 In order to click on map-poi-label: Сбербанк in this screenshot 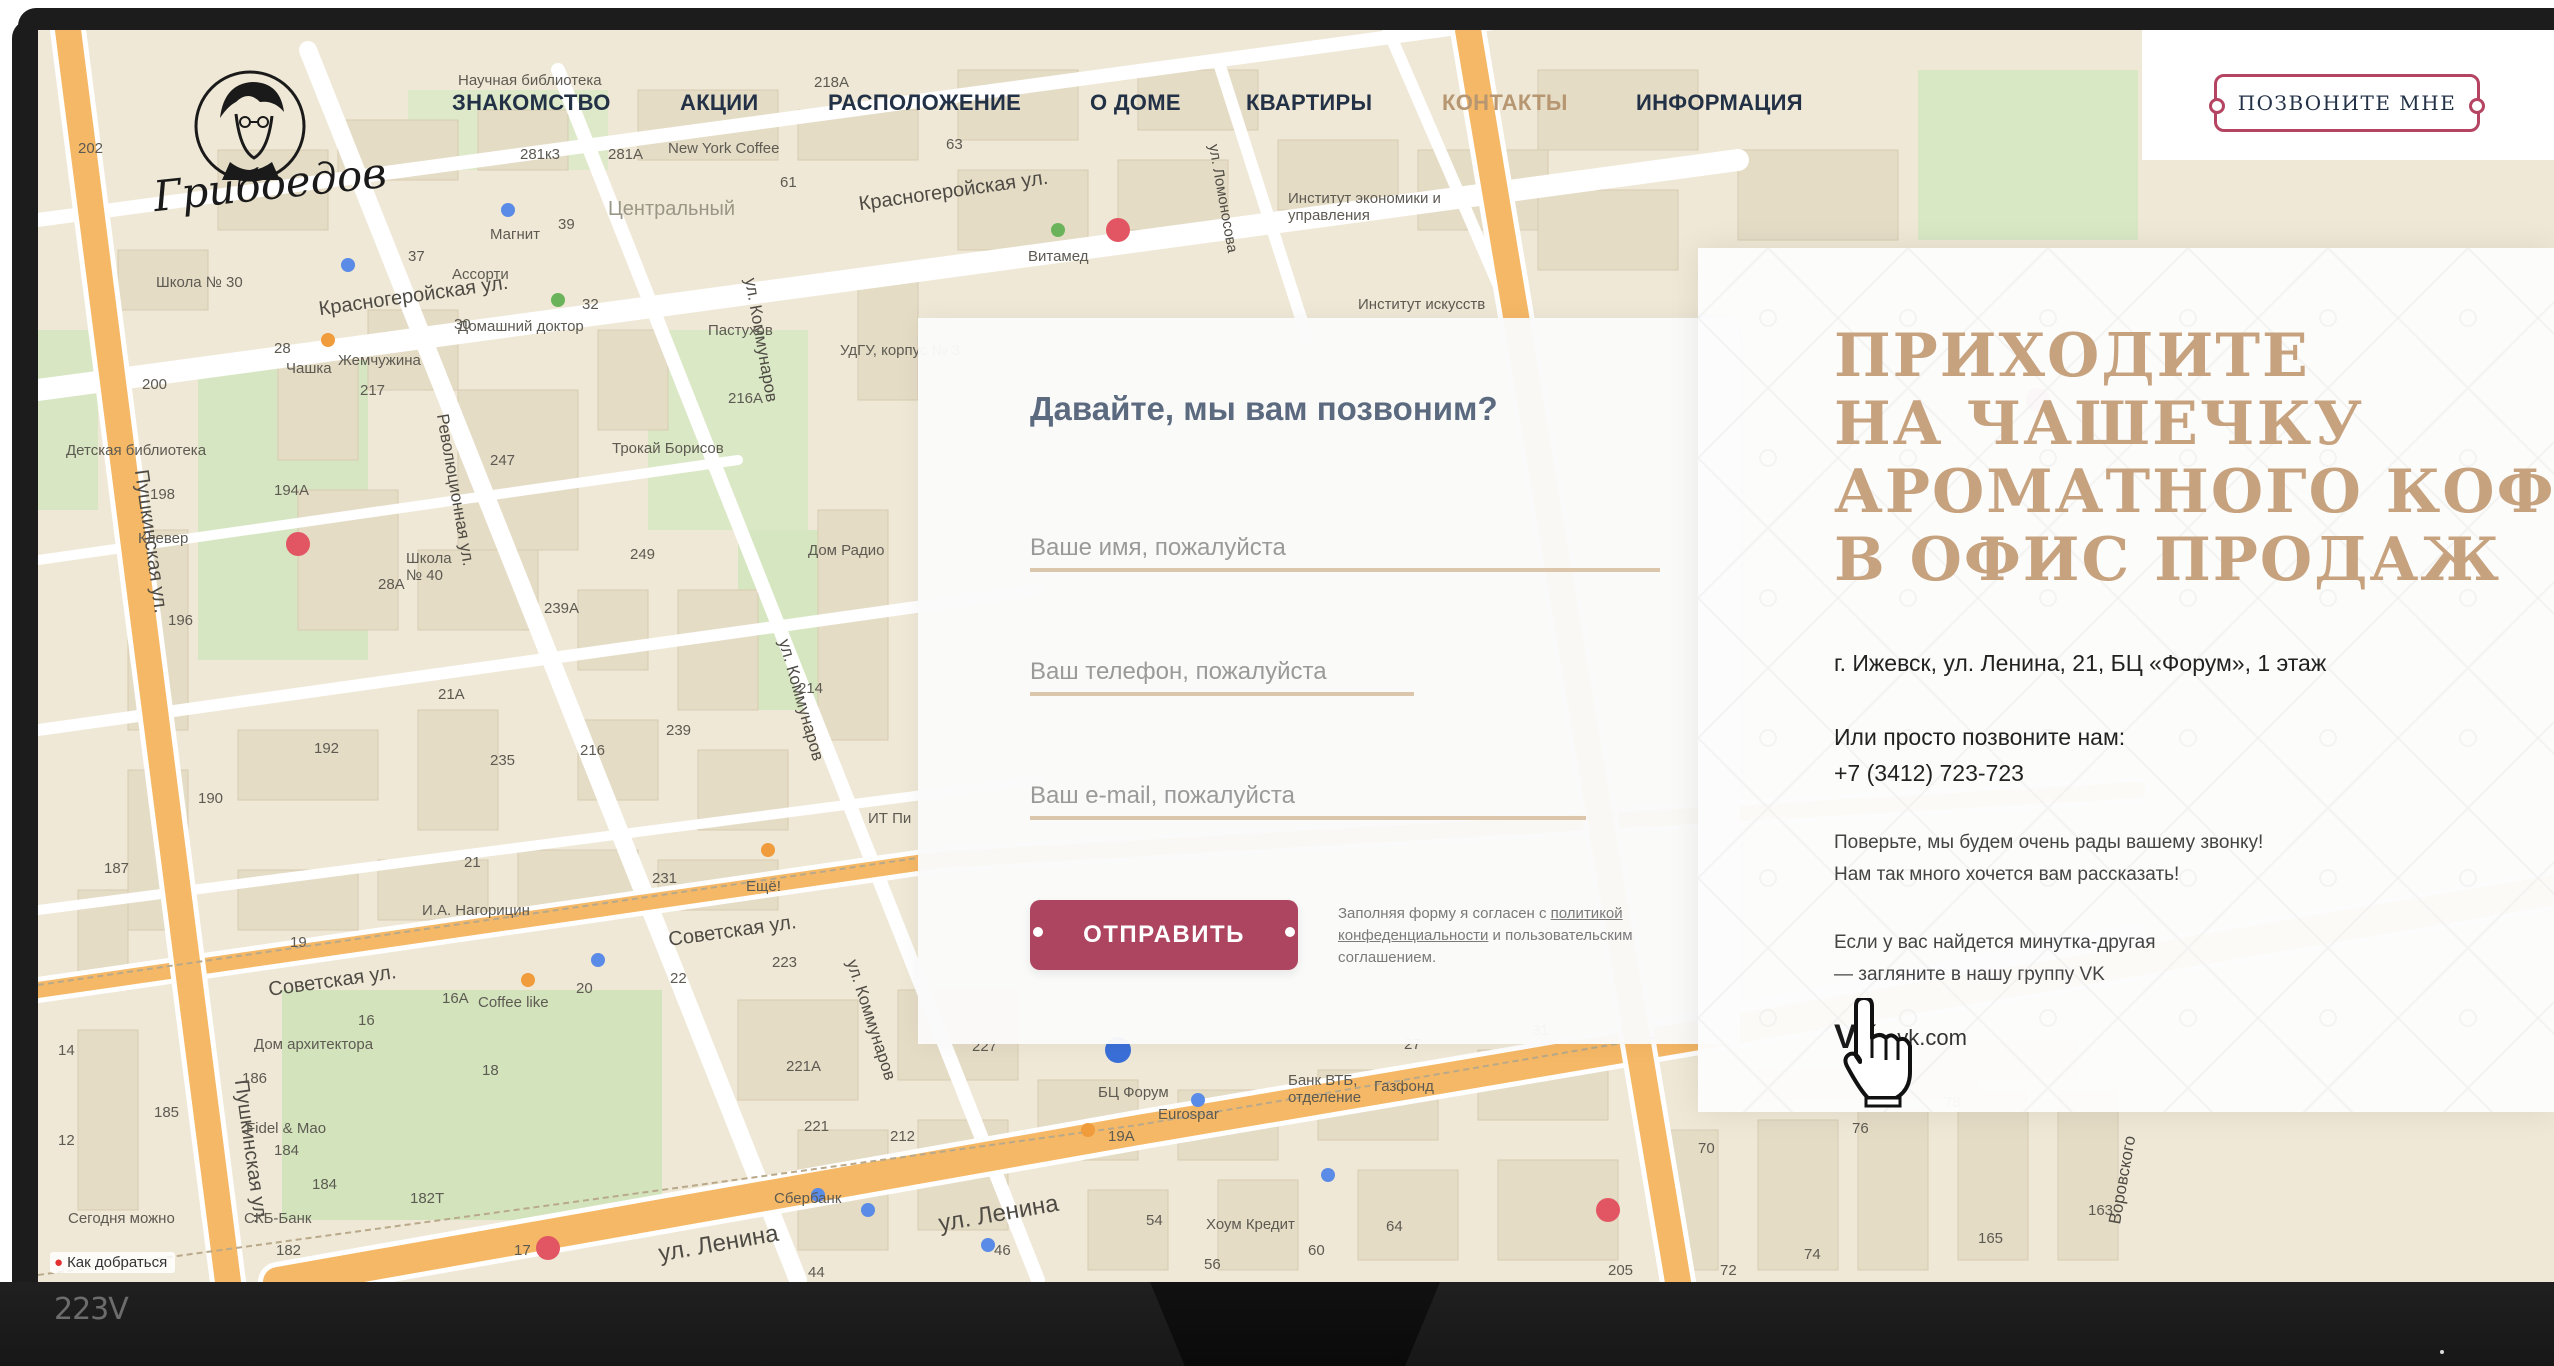, I will do `click(808, 1198)`.